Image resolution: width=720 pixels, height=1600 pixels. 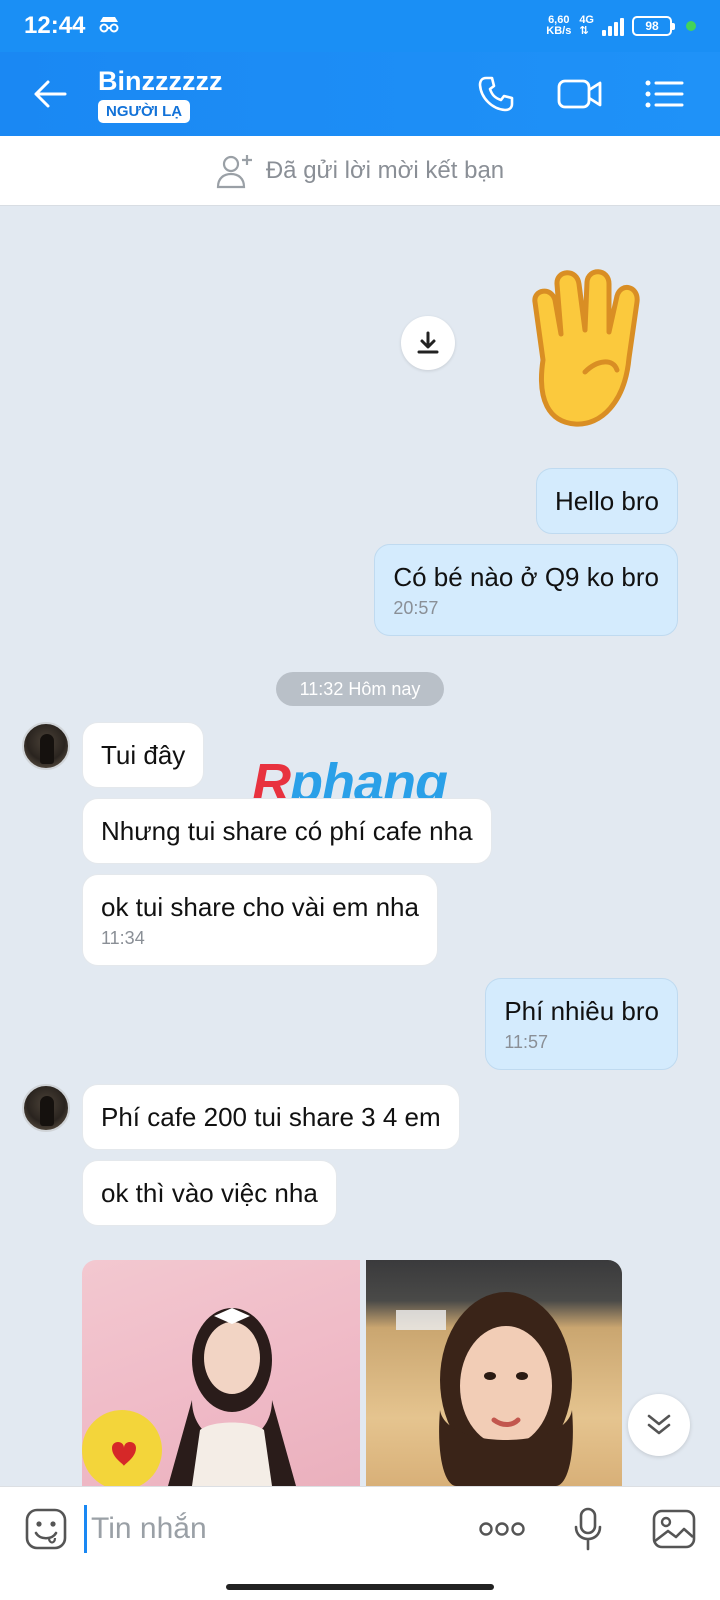 I want to click on video-call-button, so click(x=580, y=94).